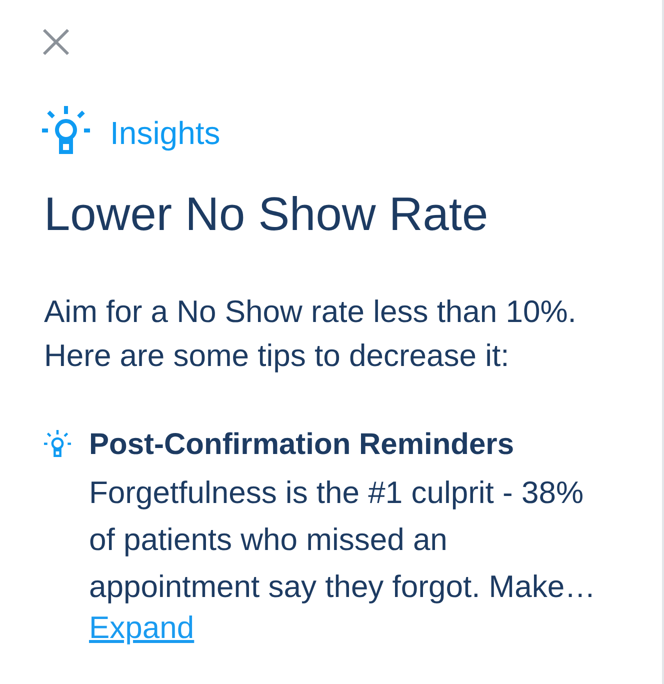  I want to click on intro-text: Aim for a No Show rate less than 10%. Here are some tips to decrease it:, so click(311, 334).